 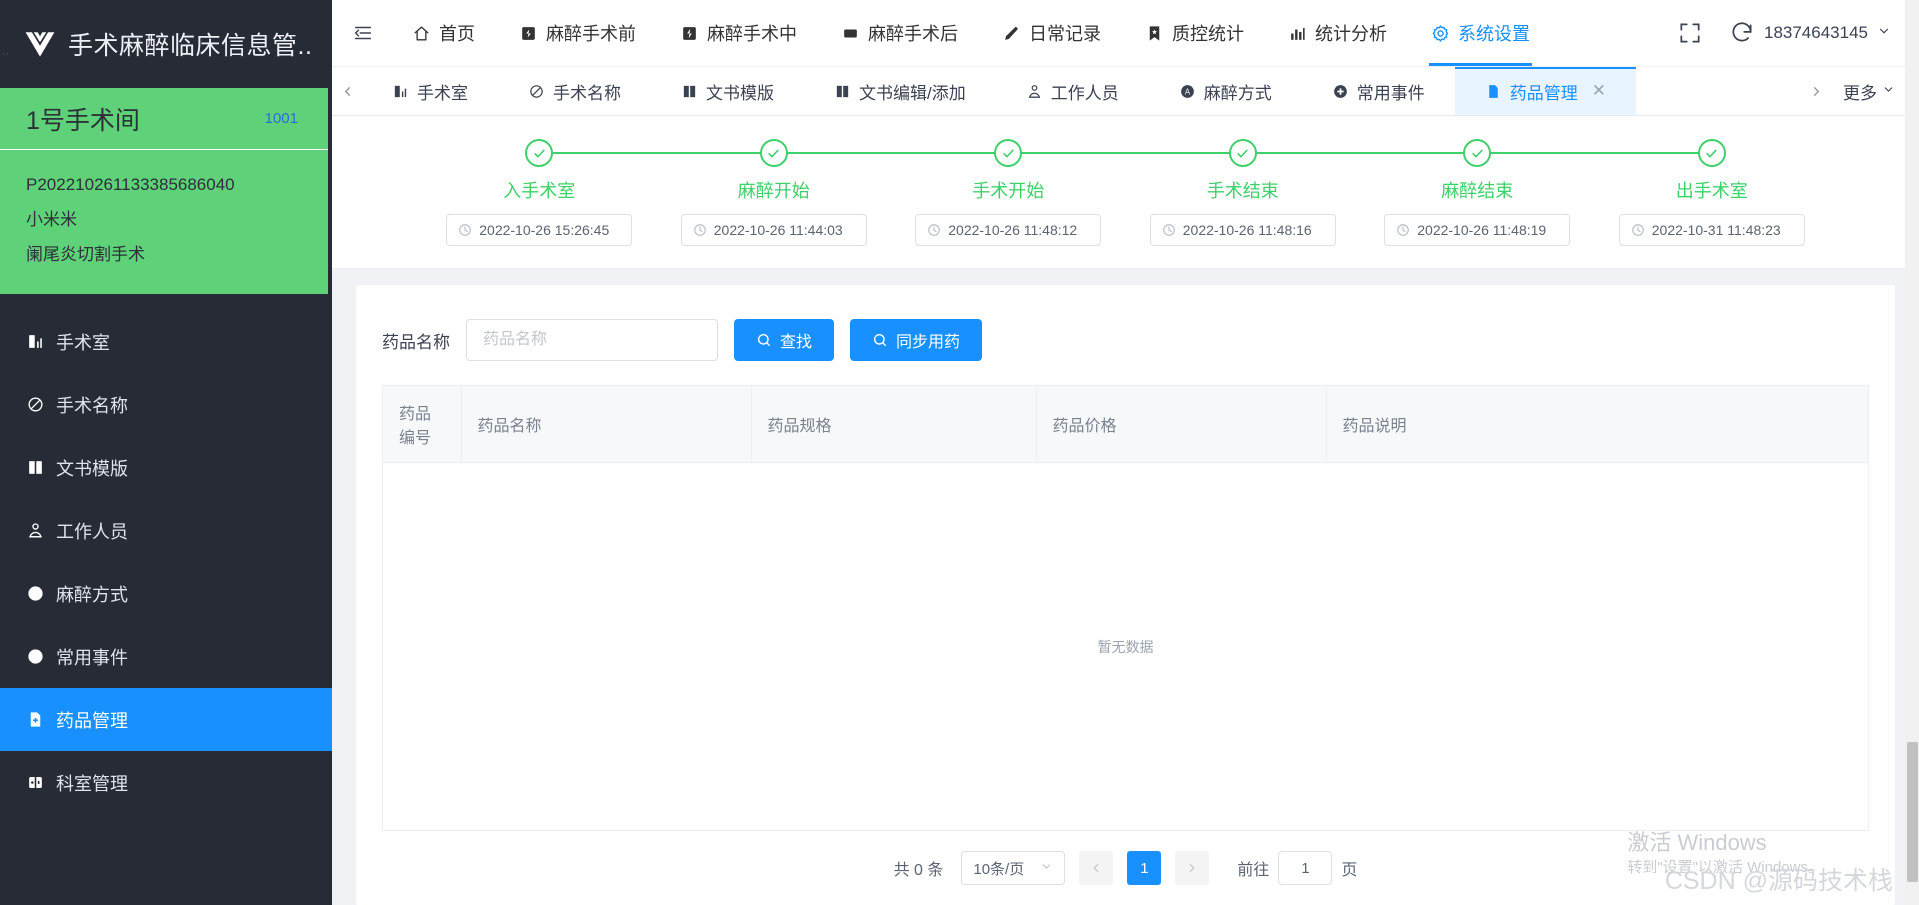 What do you see at coordinates (1046, 868) in the screenshot?
I see `chevron-down-icon` at bounding box center [1046, 868].